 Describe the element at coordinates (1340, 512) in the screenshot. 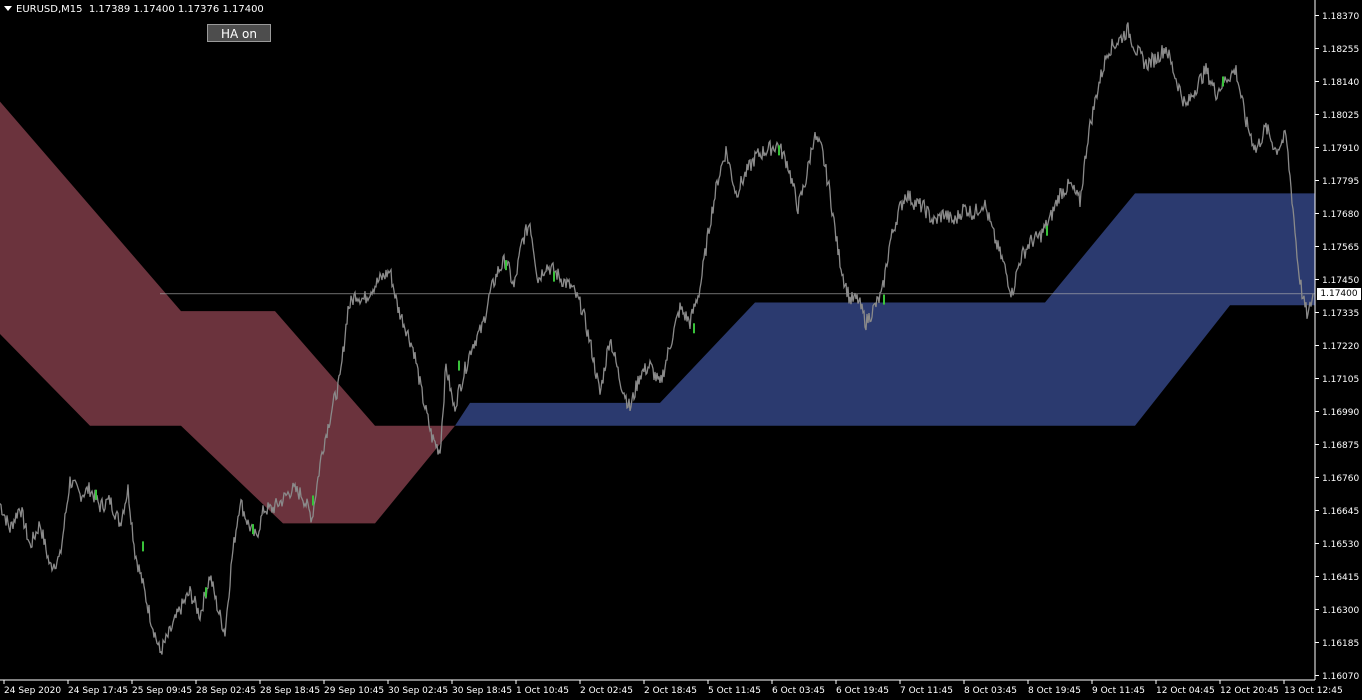

I see `y-tick-label: 1.16645` at that location.